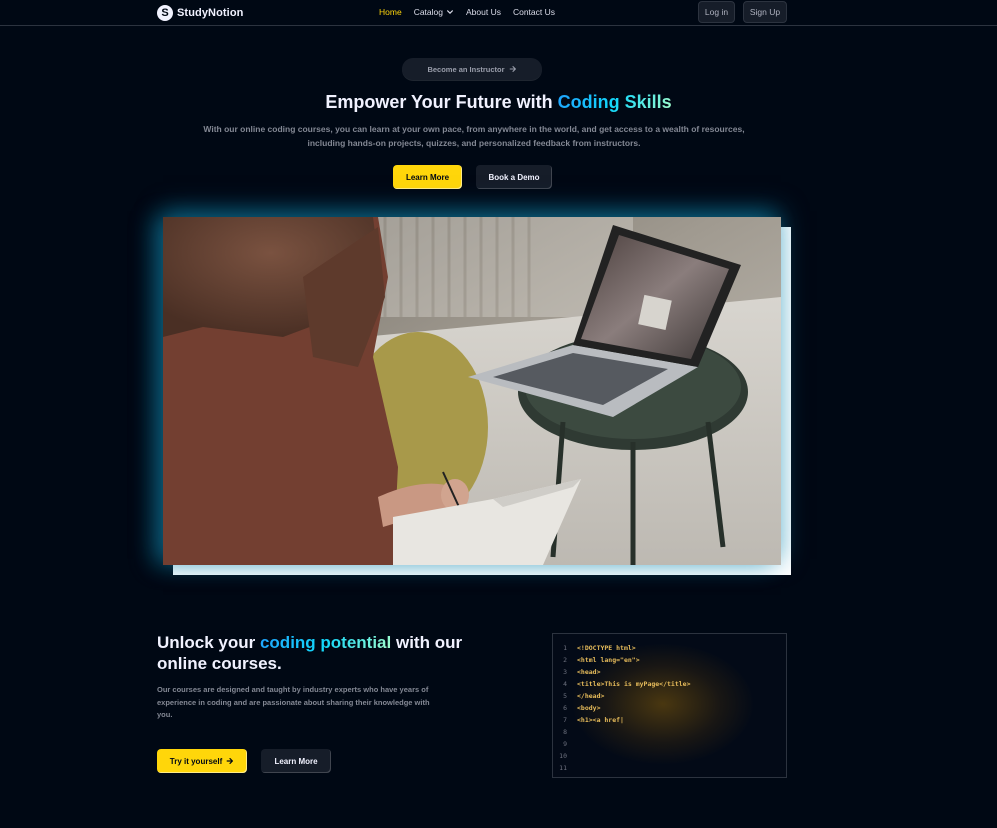 The image size is (997, 828). What do you see at coordinates (614, 102) in the screenshot?
I see `hero-title-highlight: Coding Skills` at bounding box center [614, 102].